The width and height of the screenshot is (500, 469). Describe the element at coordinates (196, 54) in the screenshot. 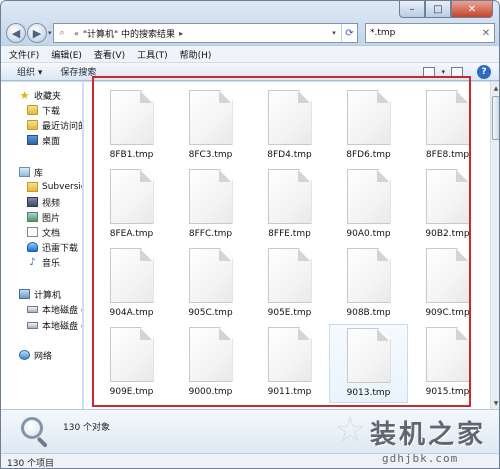

I see `menu-help: 帮助(H)` at that location.